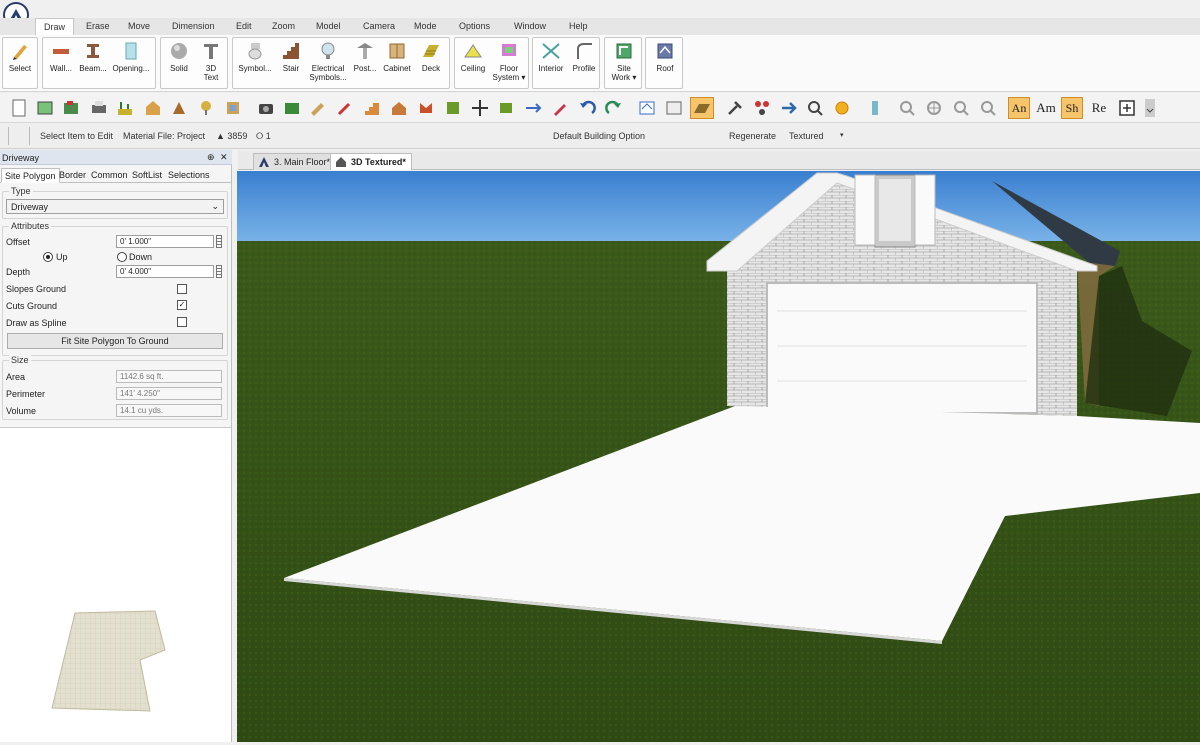 The width and height of the screenshot is (1200, 745). Describe the element at coordinates (122, 257) in the screenshot. I see `down-radio` at that location.